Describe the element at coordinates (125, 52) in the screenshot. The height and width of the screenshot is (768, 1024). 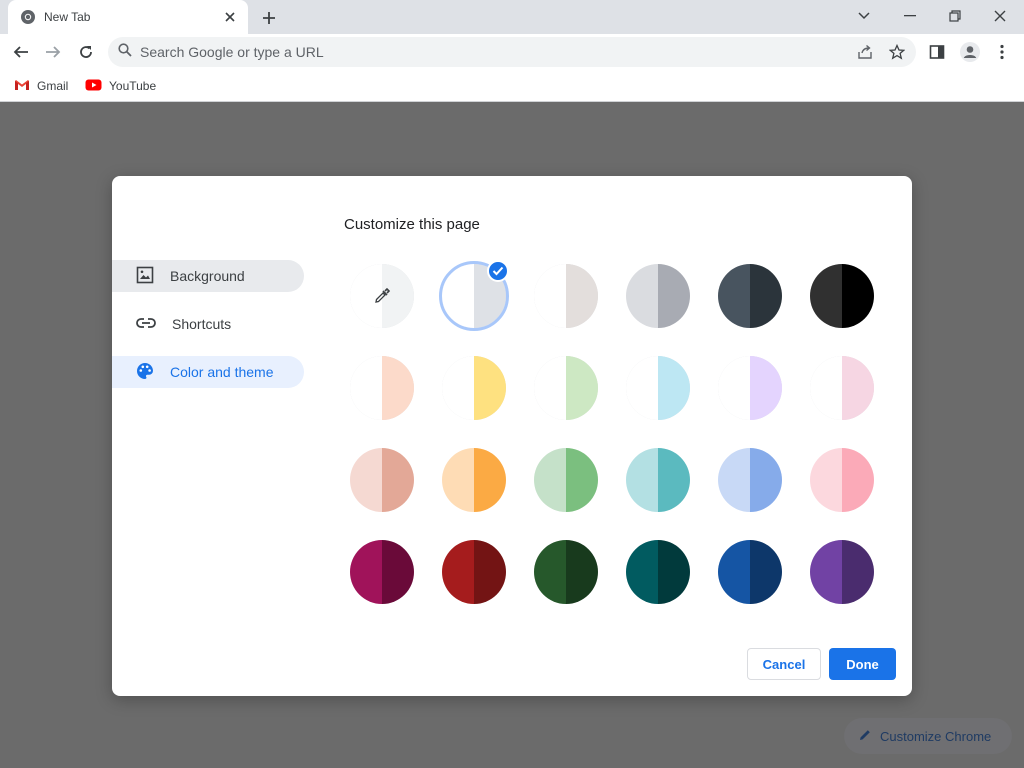
I see `search-icon` at that location.